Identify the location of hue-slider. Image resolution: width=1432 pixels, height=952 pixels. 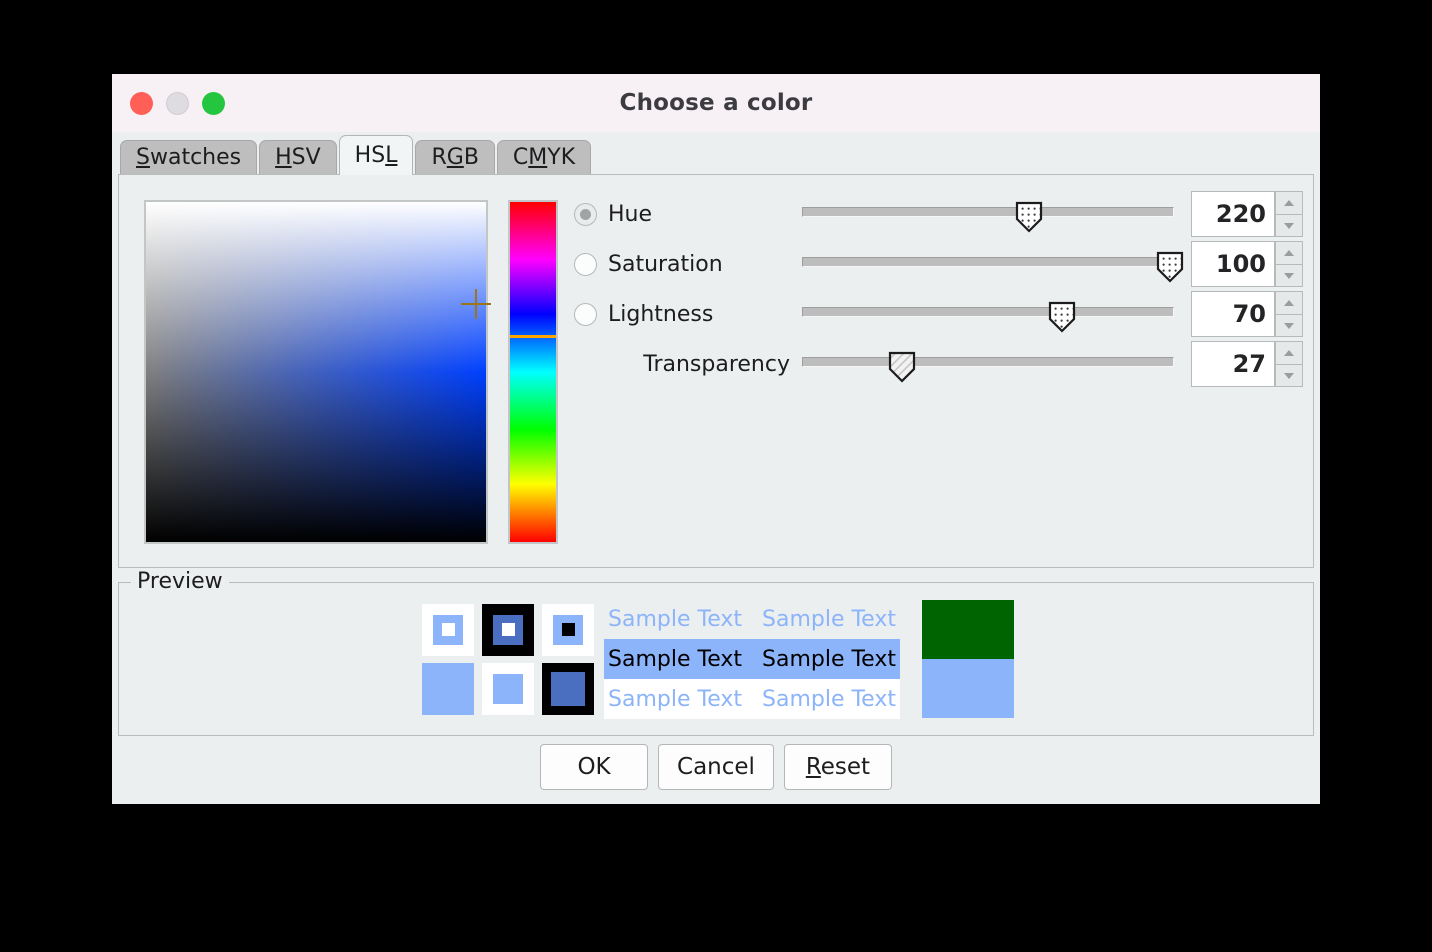
(988, 214).